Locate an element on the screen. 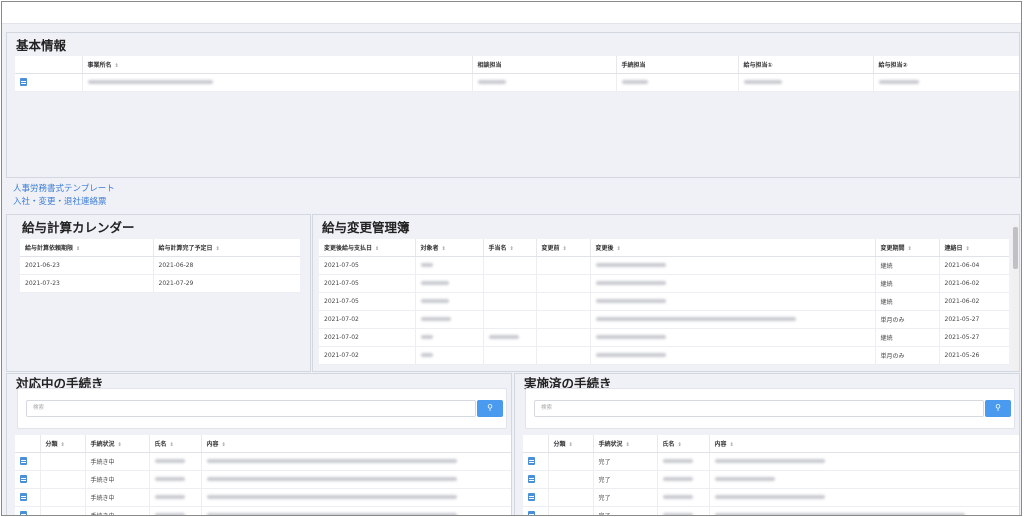  col-payroll-2: 給与担当② is located at coordinates (946, 65).